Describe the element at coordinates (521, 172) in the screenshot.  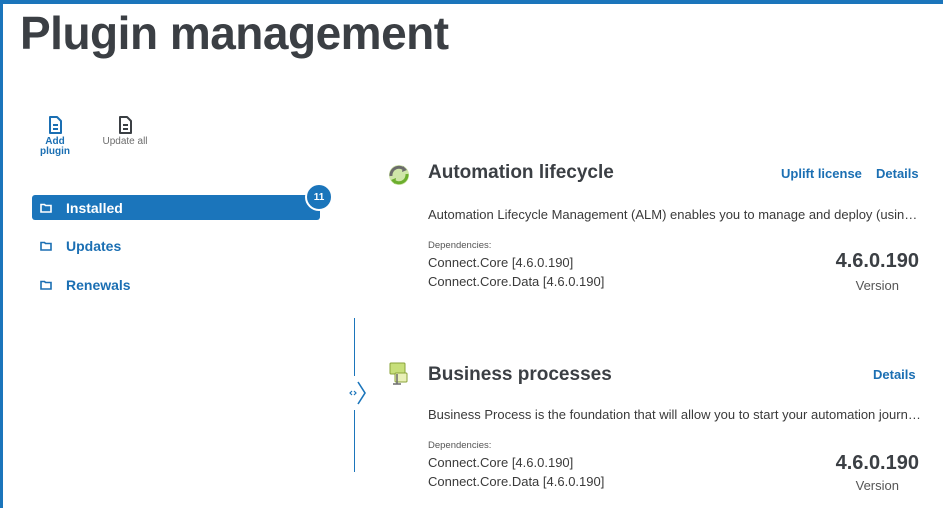
I see `plugin-title: Automation lifecycle` at that location.